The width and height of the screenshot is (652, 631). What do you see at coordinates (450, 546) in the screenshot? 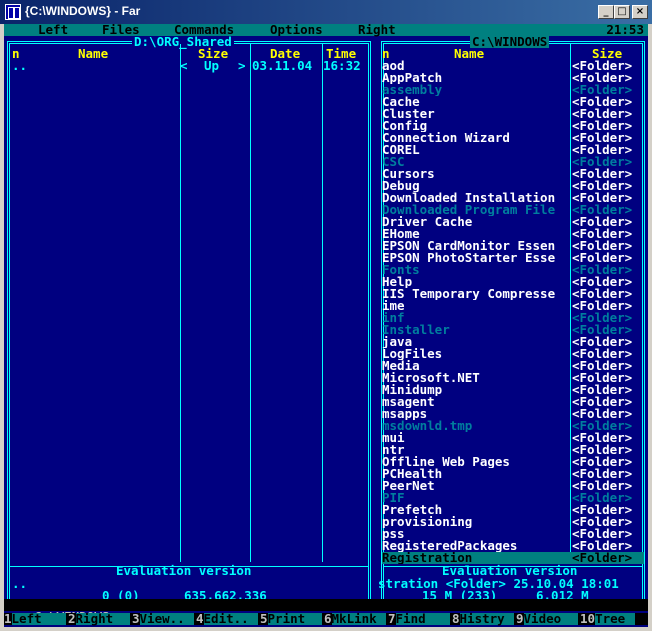
I see `file-name: RegisteredPackages` at bounding box center [450, 546].